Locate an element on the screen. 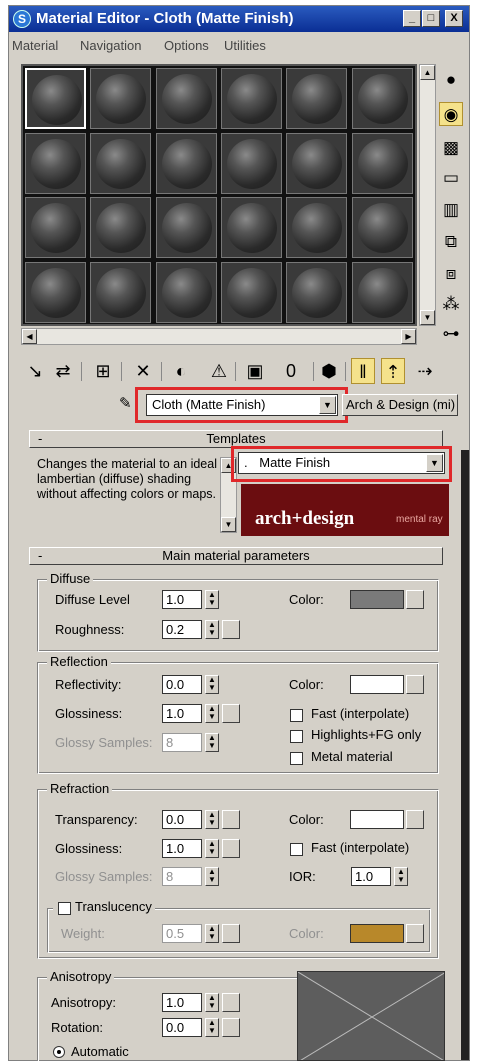 The height and width of the screenshot is (1061, 481). sample-uv-tiling-icon: ▭ is located at coordinates (451, 178).